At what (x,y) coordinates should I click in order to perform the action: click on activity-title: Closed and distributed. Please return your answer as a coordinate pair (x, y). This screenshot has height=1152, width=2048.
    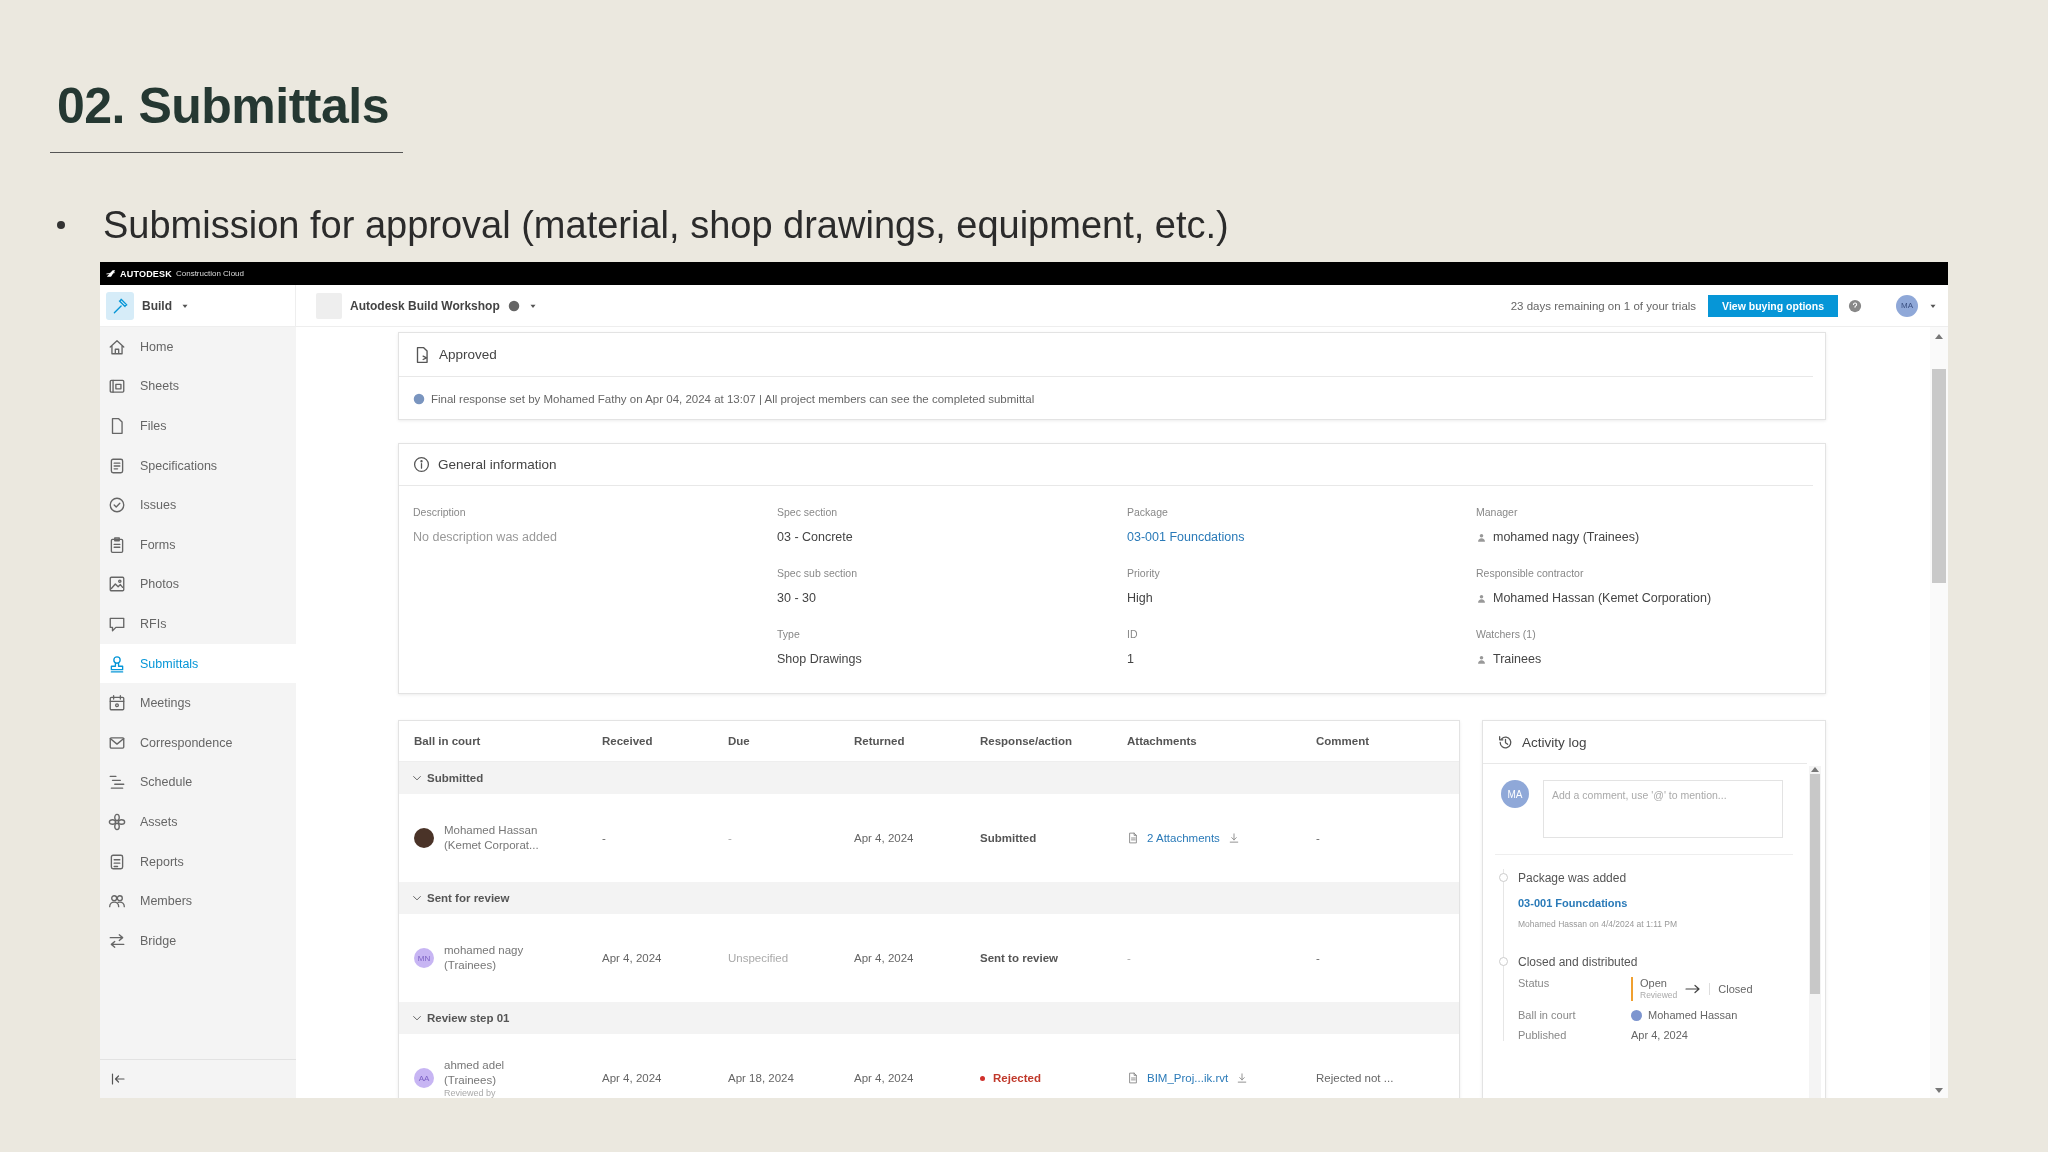
    Looking at the image, I should click on (1578, 962).